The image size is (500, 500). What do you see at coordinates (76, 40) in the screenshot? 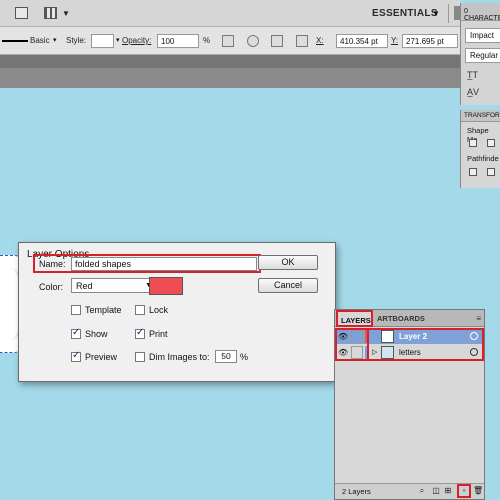
I see `style-label: Style:` at bounding box center [76, 40].